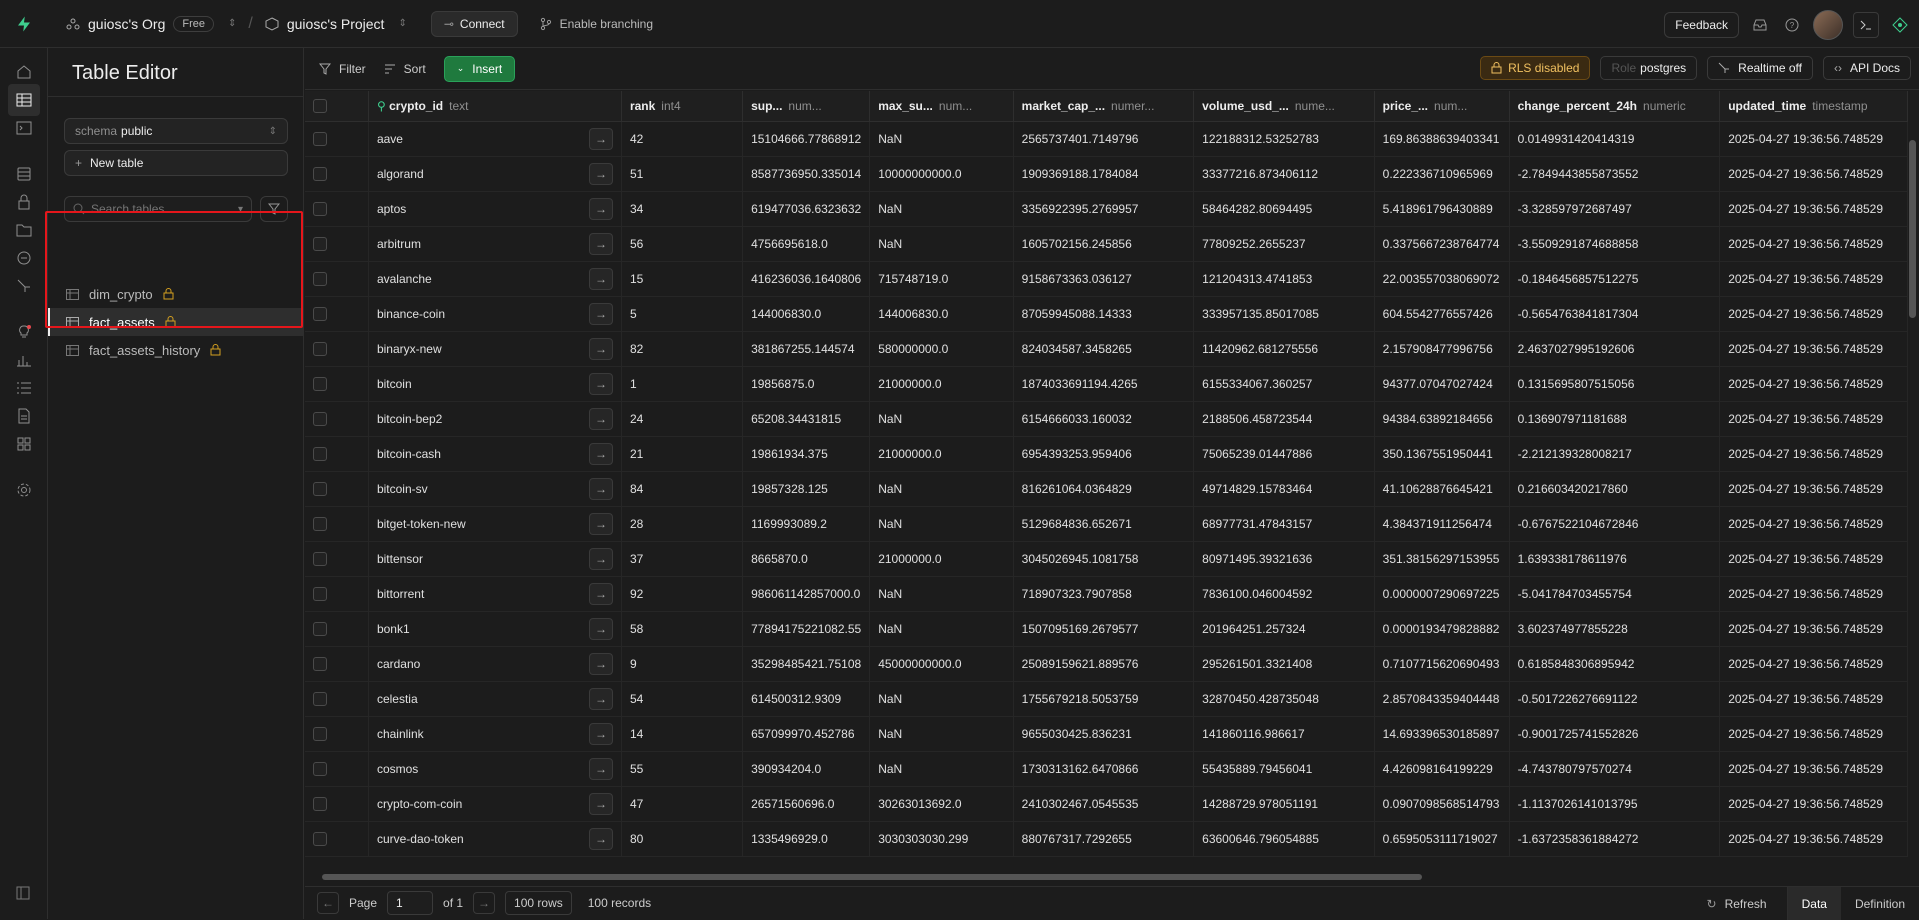  I want to click on tab-data: Data, so click(1814, 903).